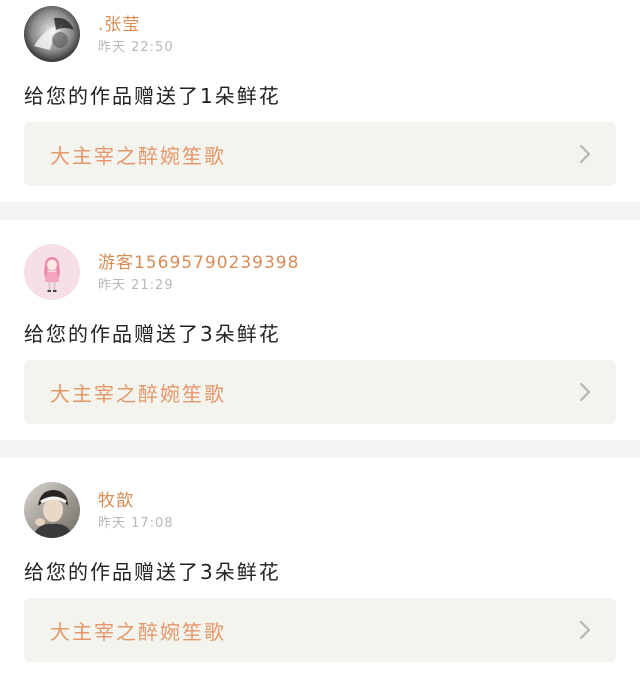 This screenshot has height=678, width=640. I want to click on avatar-pink-girl-icon, so click(52, 272).